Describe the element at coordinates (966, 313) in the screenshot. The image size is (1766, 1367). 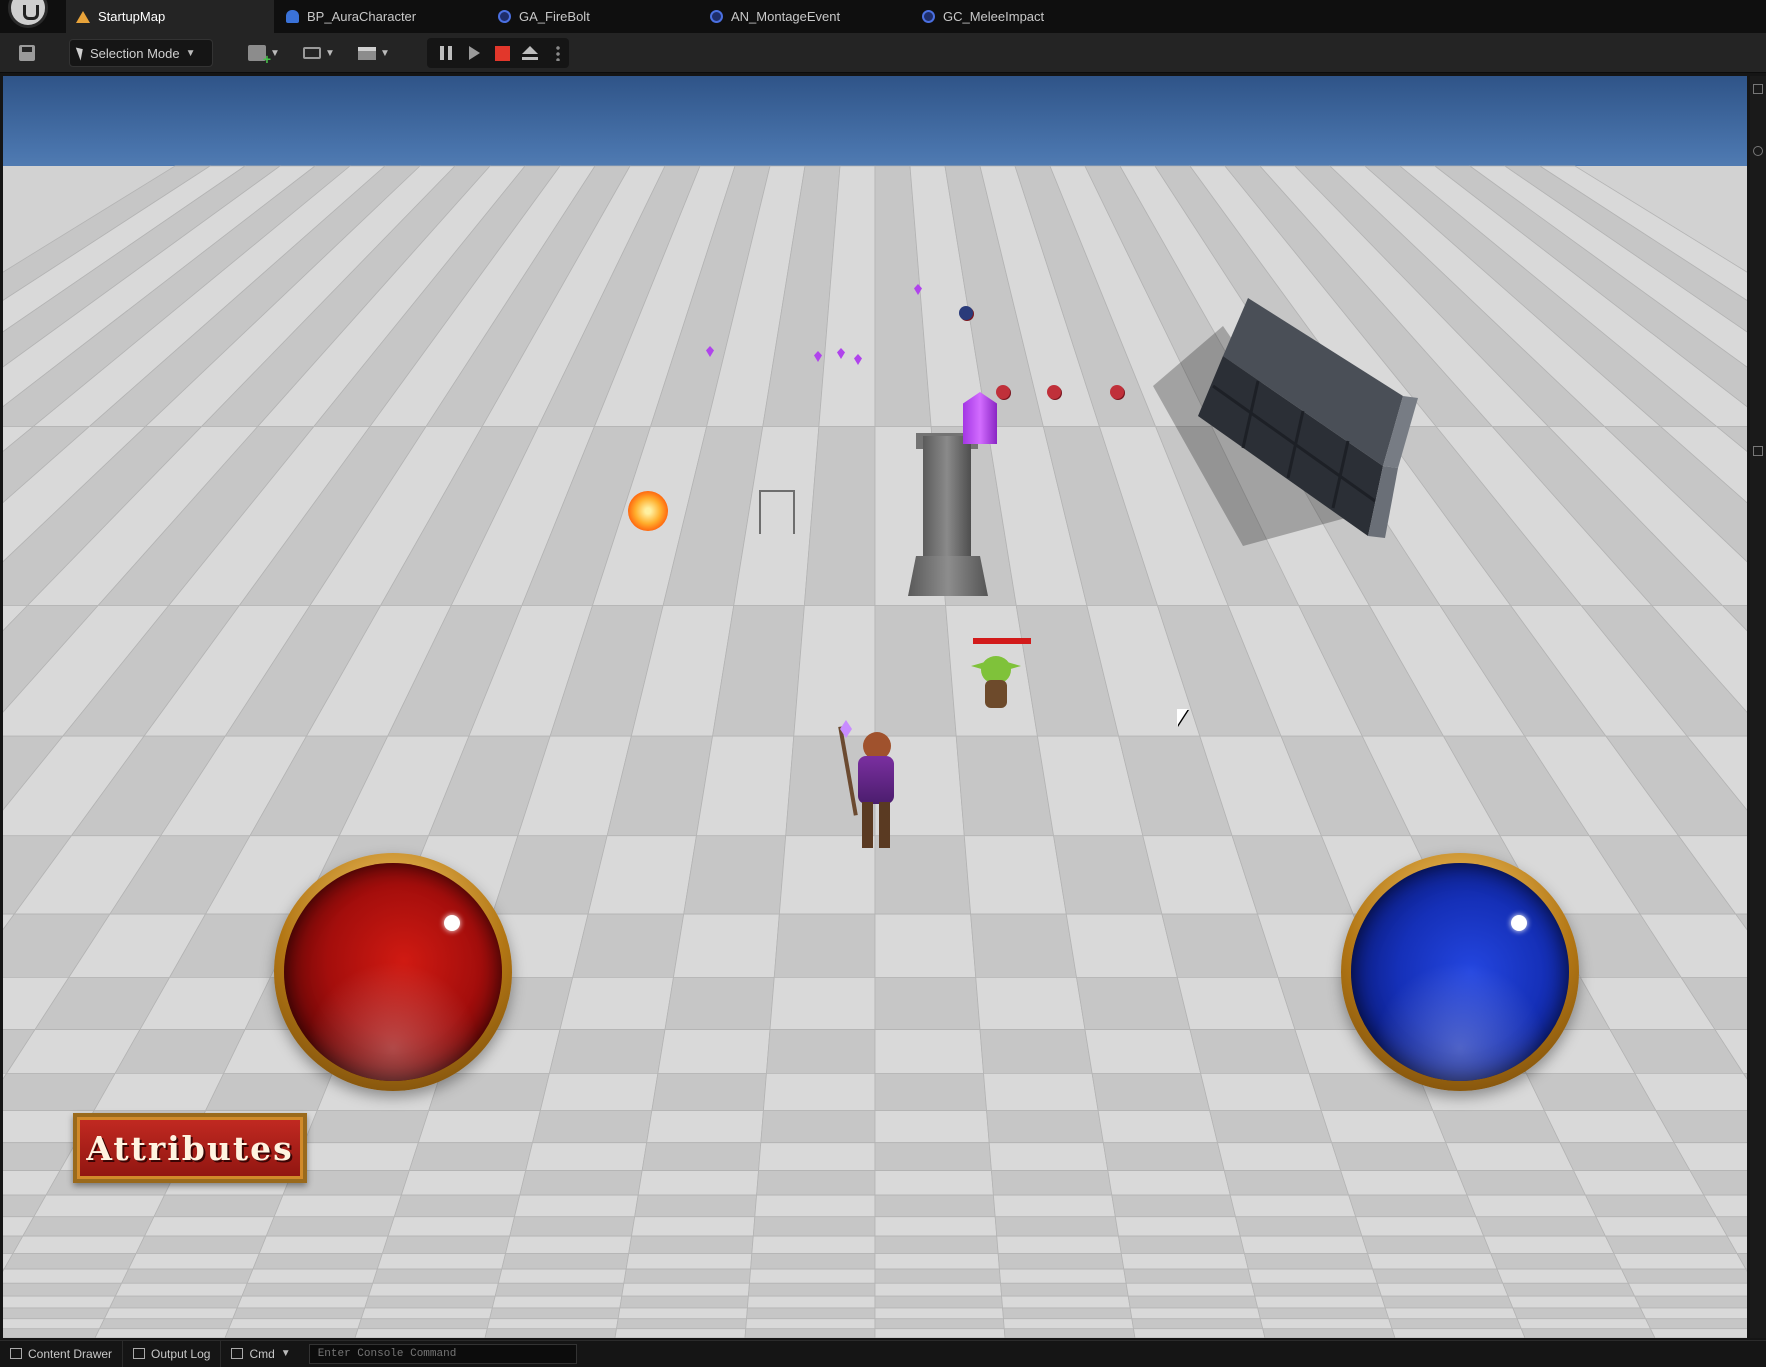
I see `blue-potion` at that location.